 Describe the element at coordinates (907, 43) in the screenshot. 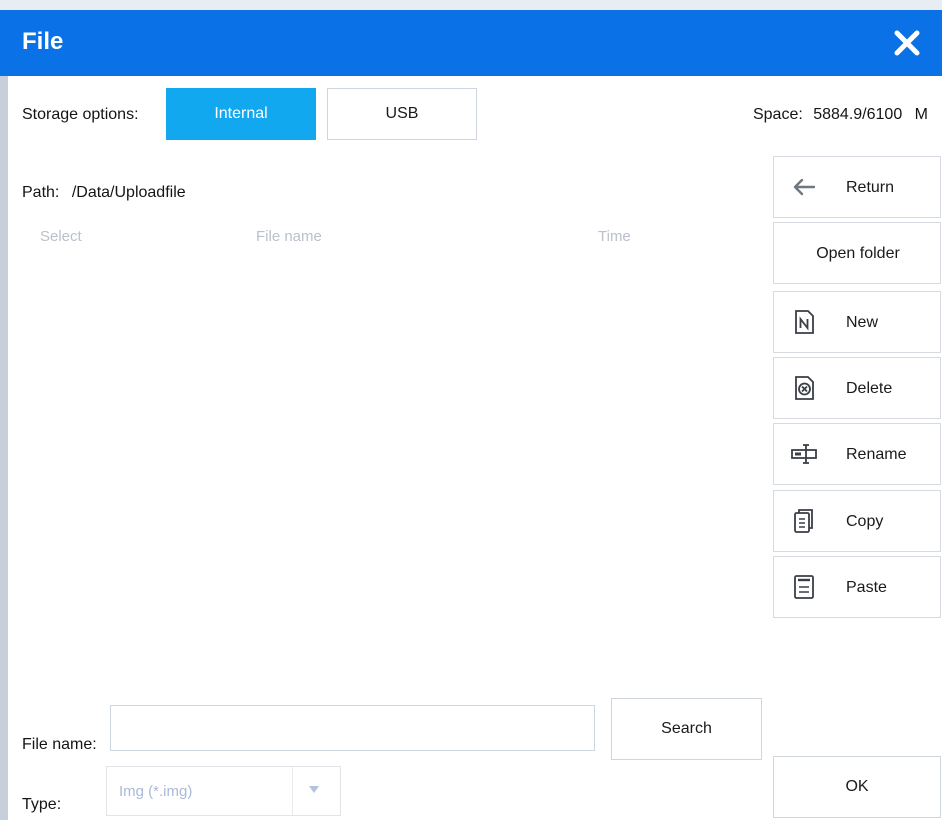

I see `close-icon` at that location.